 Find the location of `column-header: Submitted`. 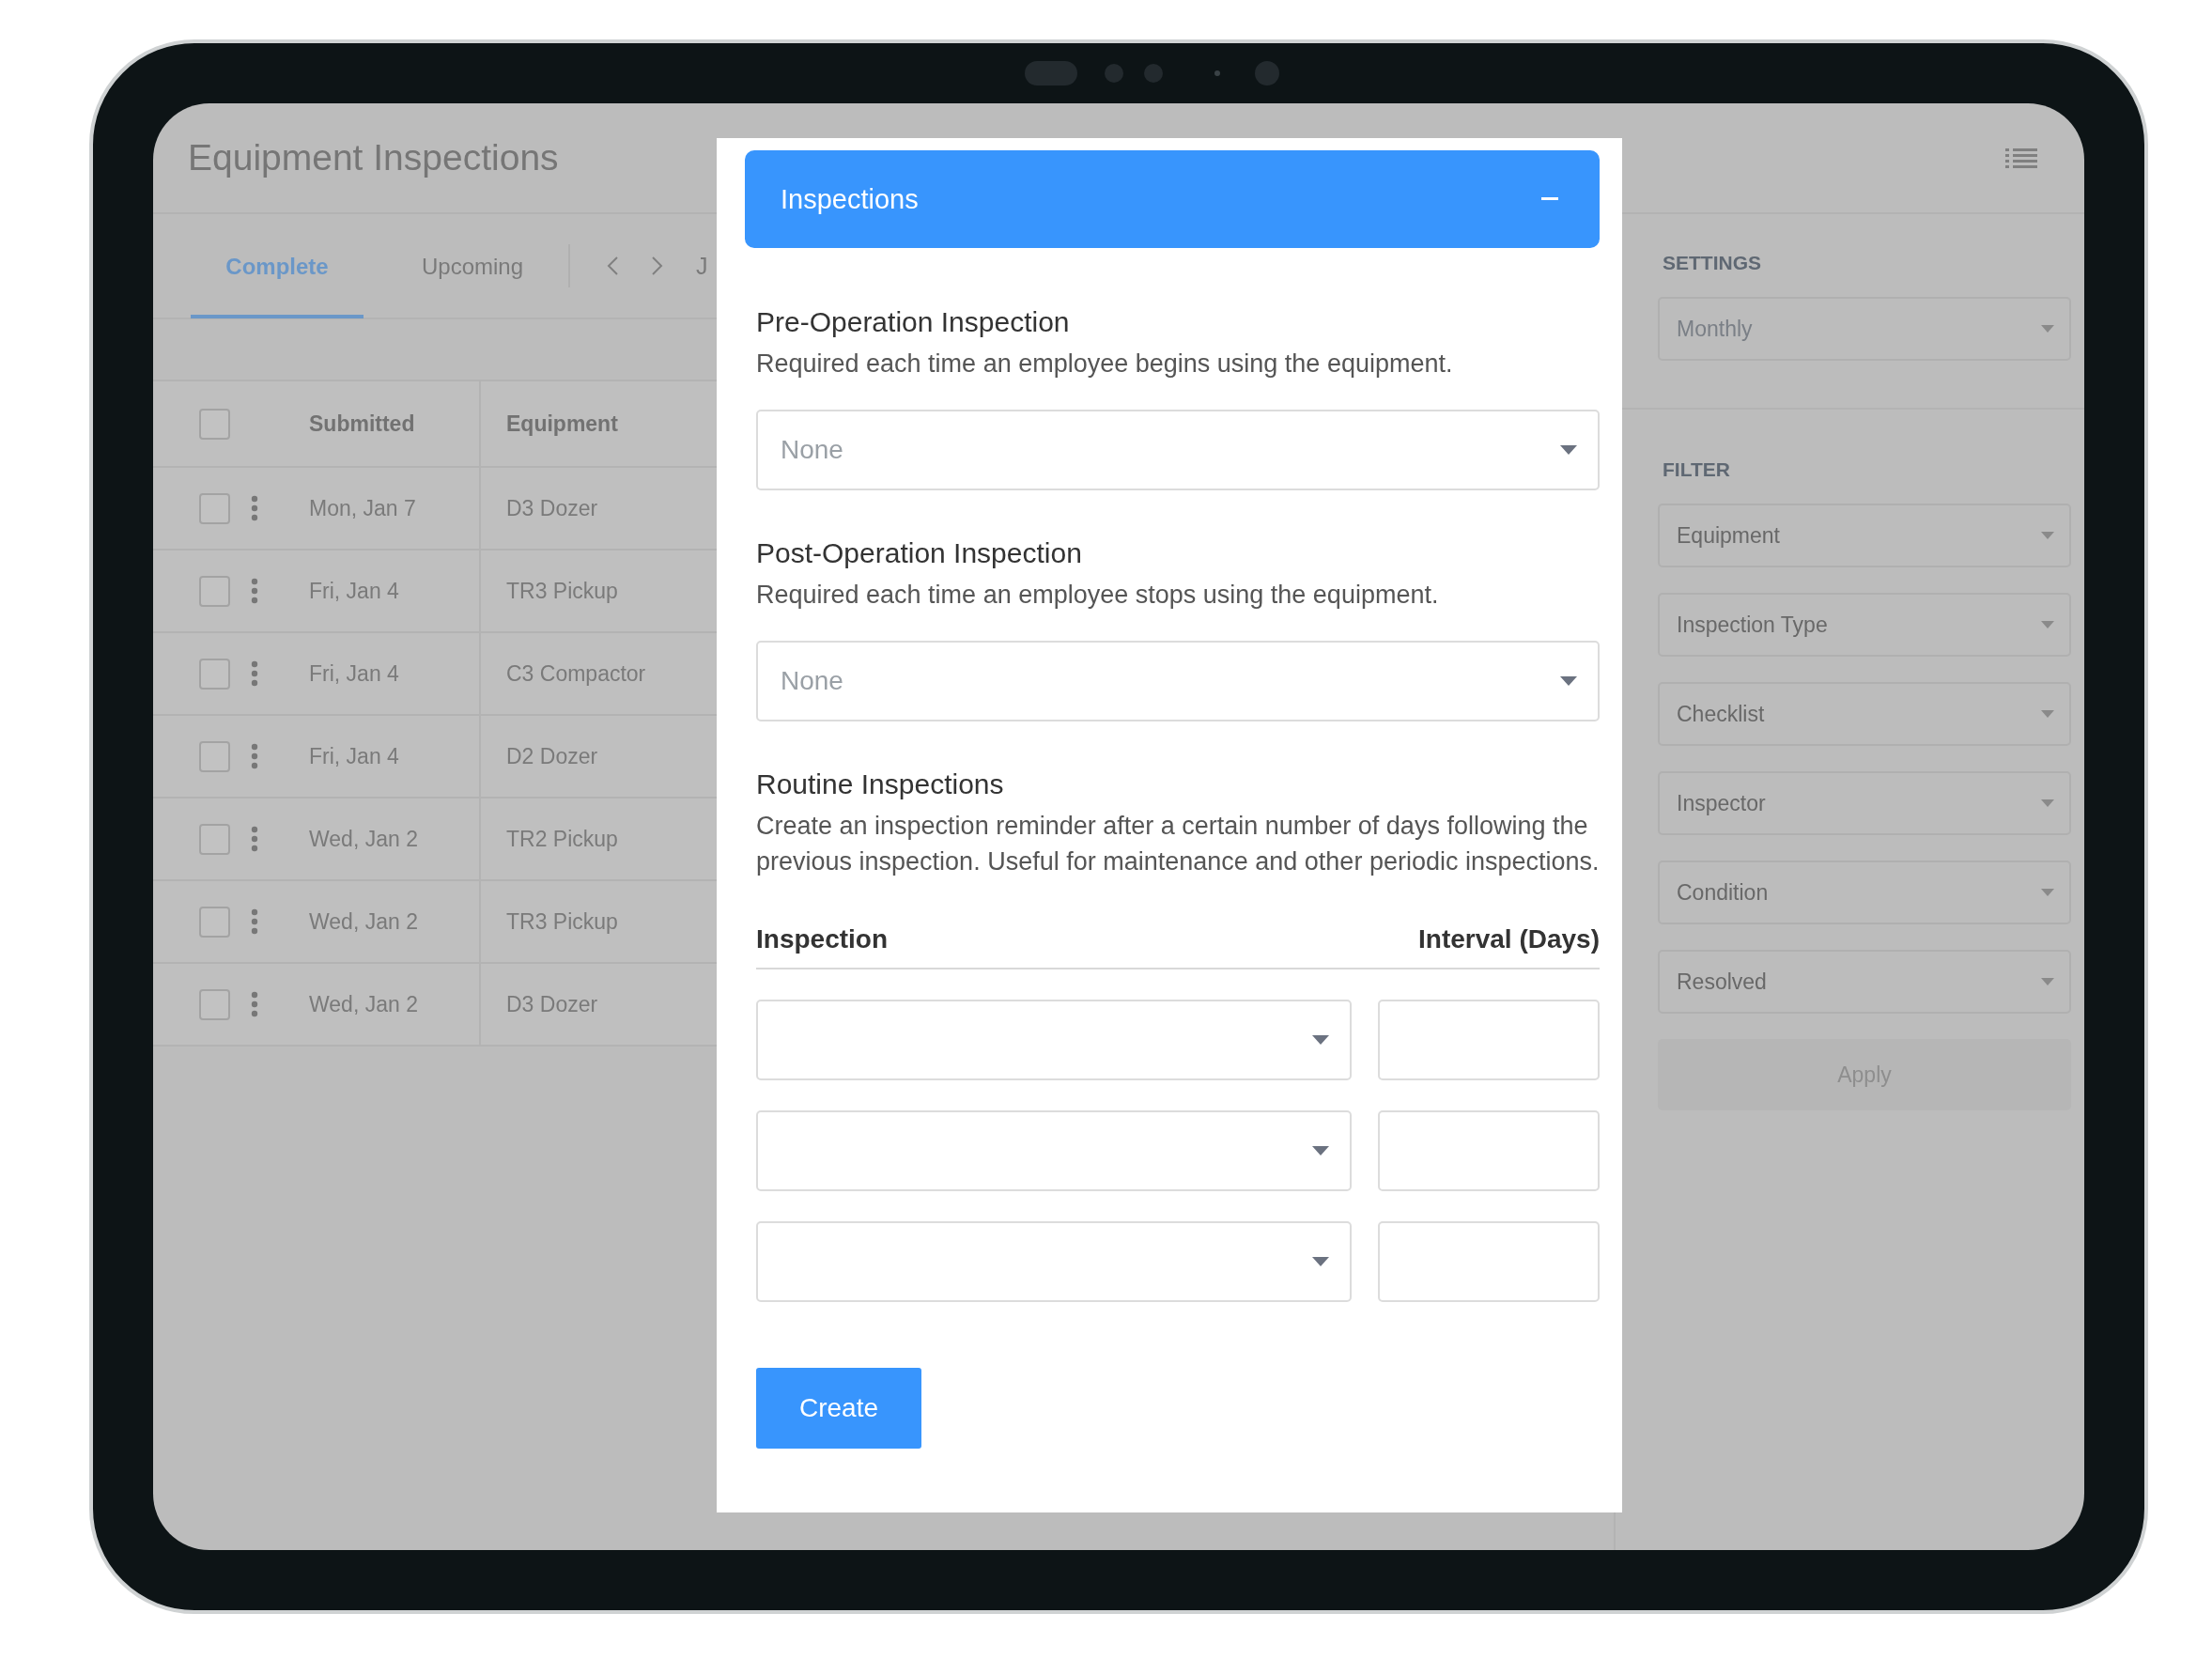

column-header: Submitted is located at coordinates (362, 424).